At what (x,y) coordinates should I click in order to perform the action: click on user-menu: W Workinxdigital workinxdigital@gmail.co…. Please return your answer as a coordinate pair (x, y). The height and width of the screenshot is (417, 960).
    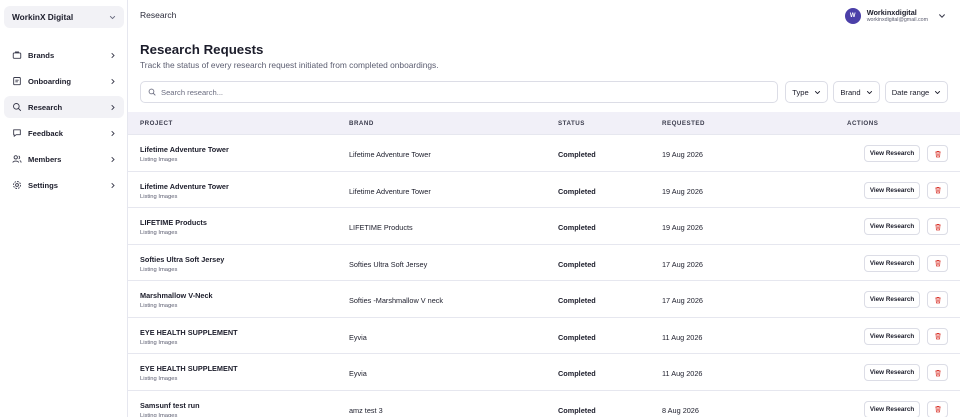
    Looking at the image, I should click on (895, 16).